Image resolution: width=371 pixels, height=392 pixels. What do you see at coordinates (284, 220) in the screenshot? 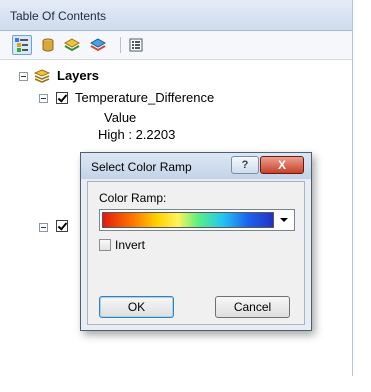
I see `dropdown-arrow-icon` at bounding box center [284, 220].